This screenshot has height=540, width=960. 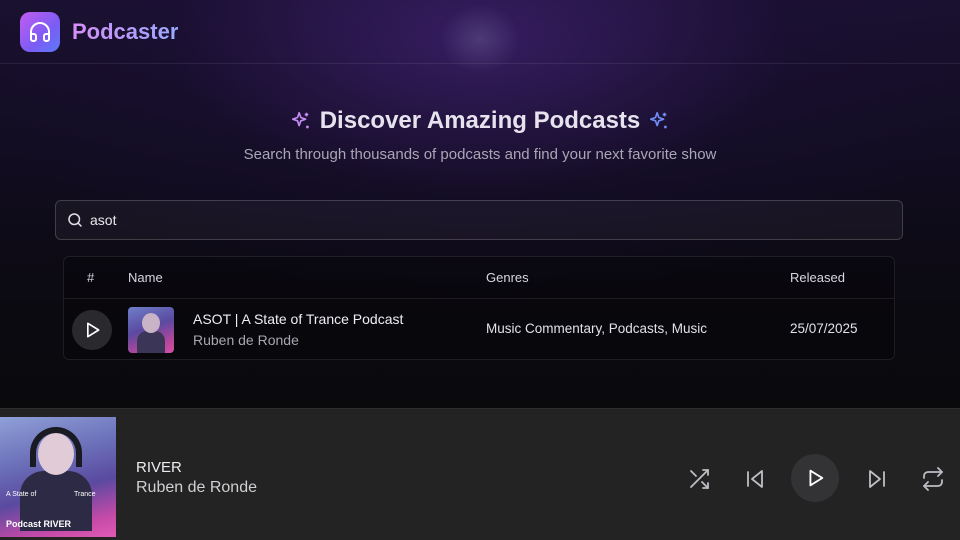 I want to click on podcast-release-date: 25/07/2025, so click(x=824, y=328).